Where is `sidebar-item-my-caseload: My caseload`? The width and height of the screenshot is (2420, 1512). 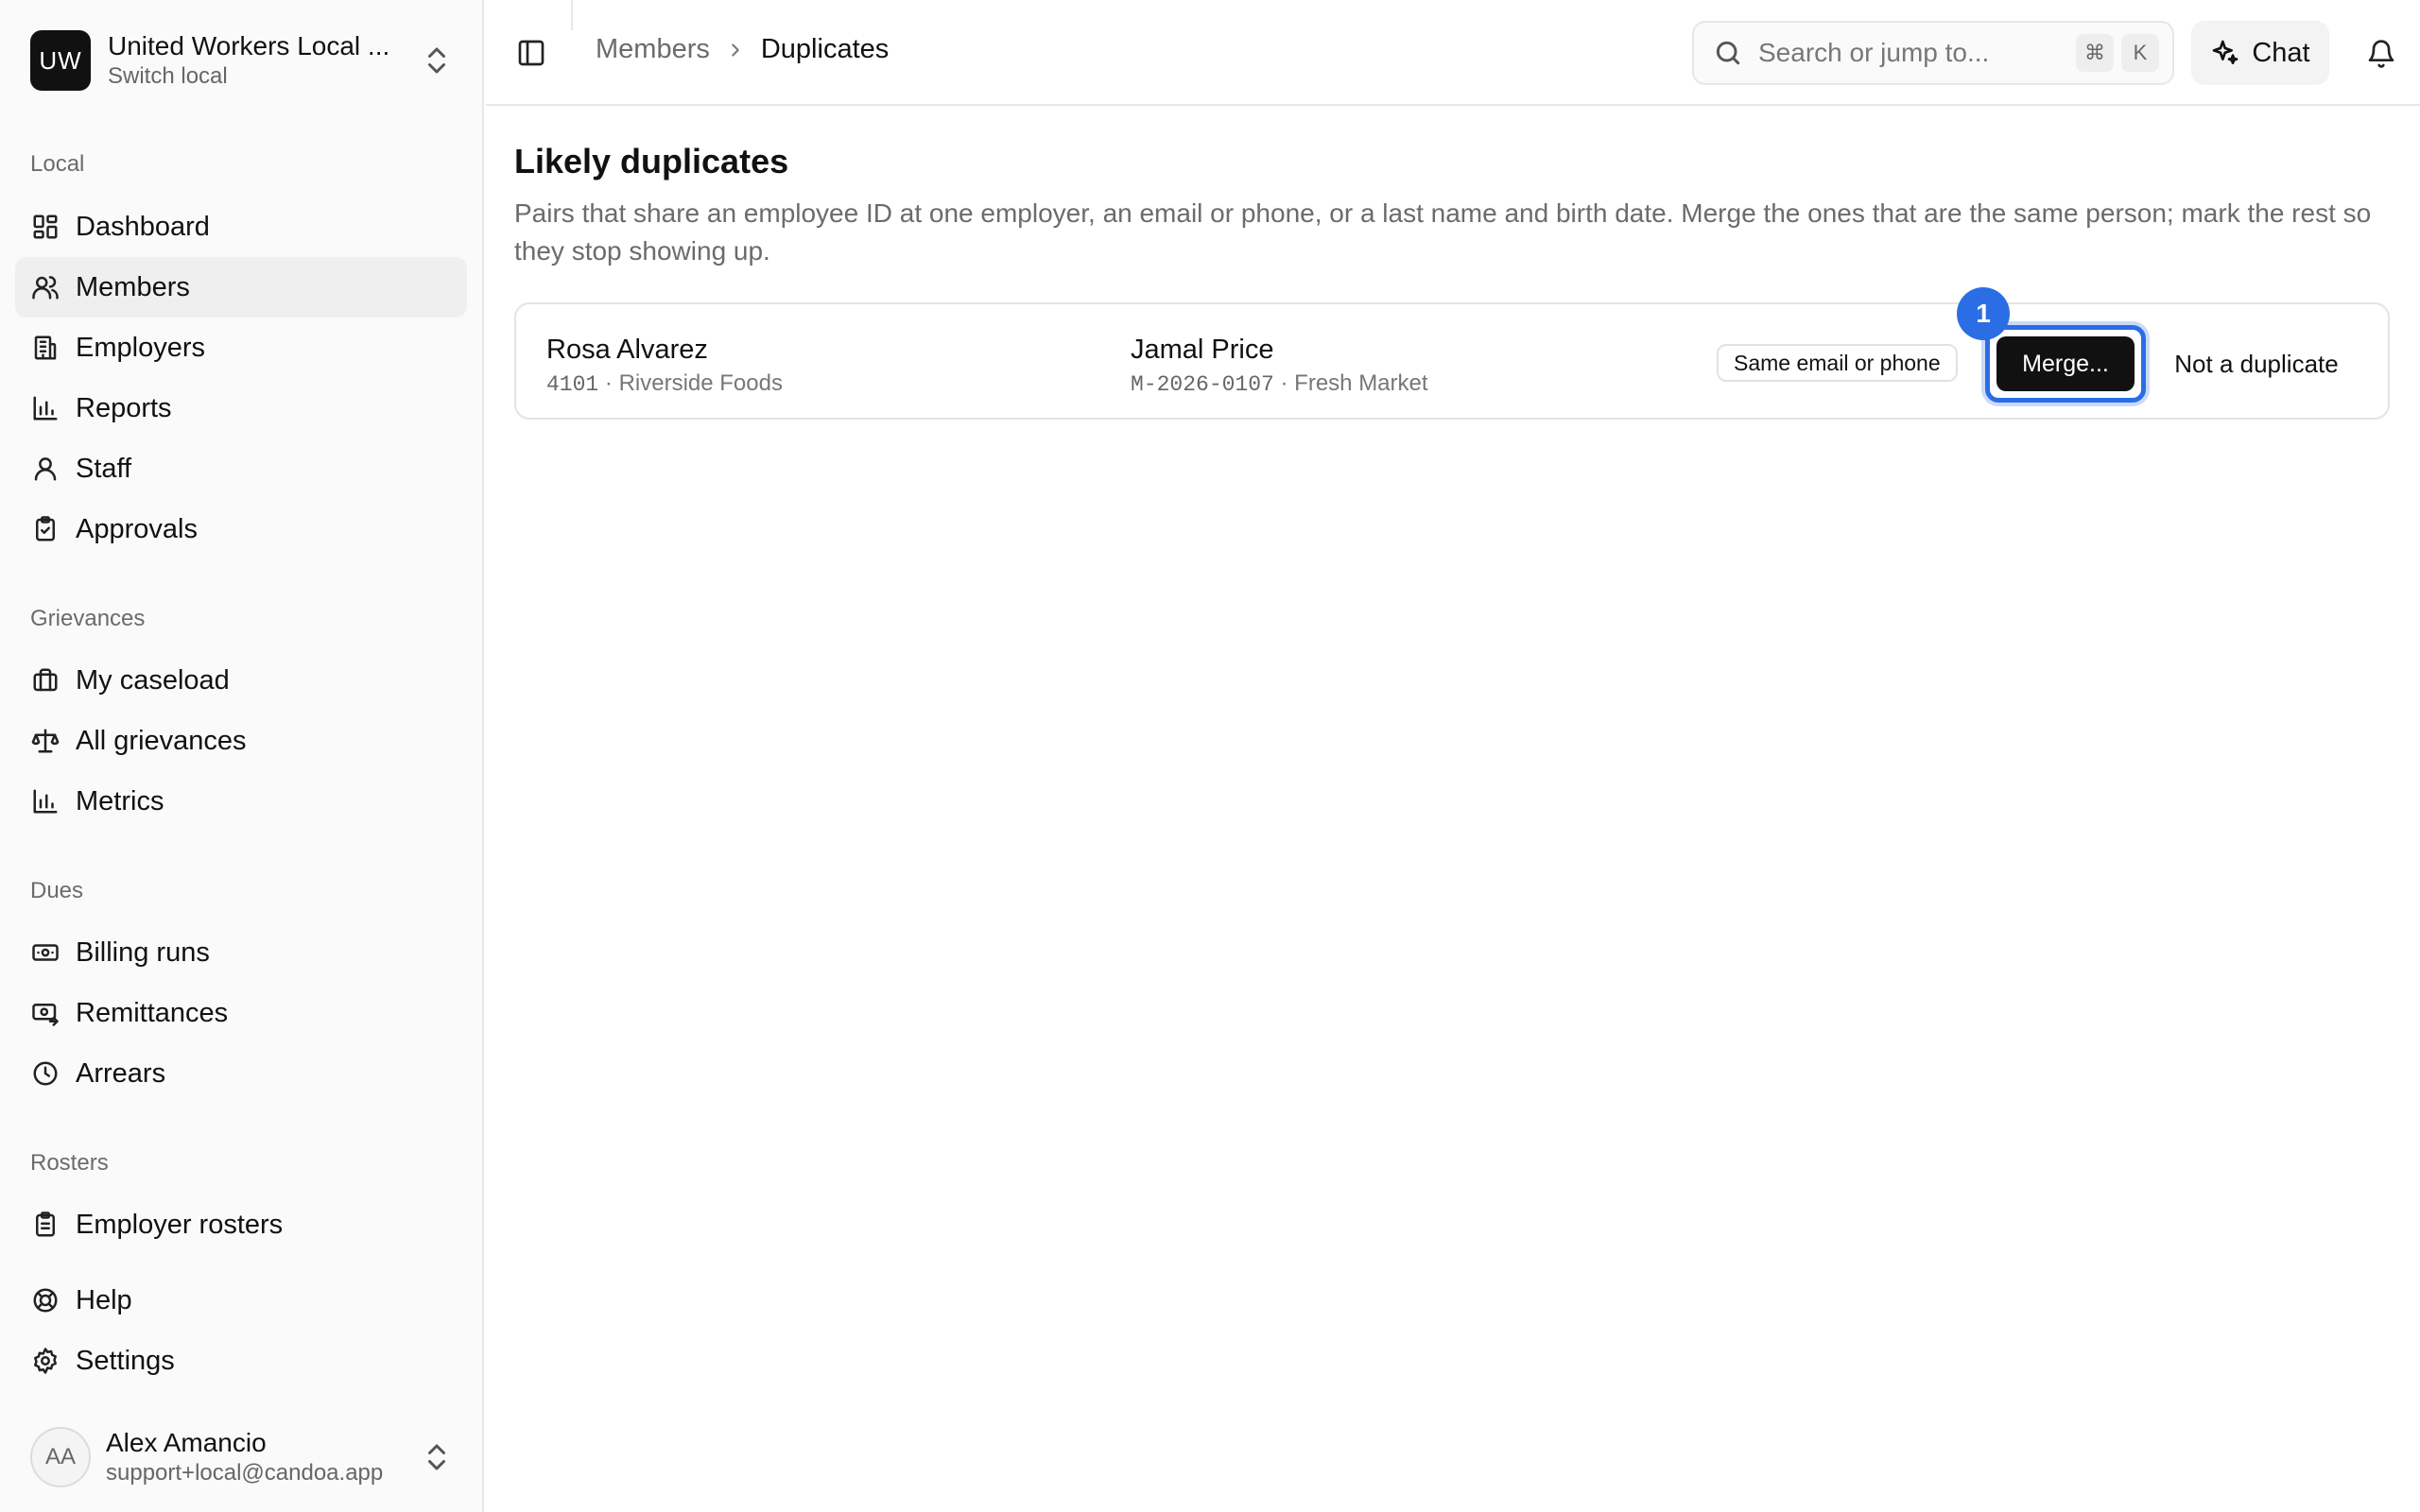
sidebar-item-my-caseload: My caseload is located at coordinates (241, 680).